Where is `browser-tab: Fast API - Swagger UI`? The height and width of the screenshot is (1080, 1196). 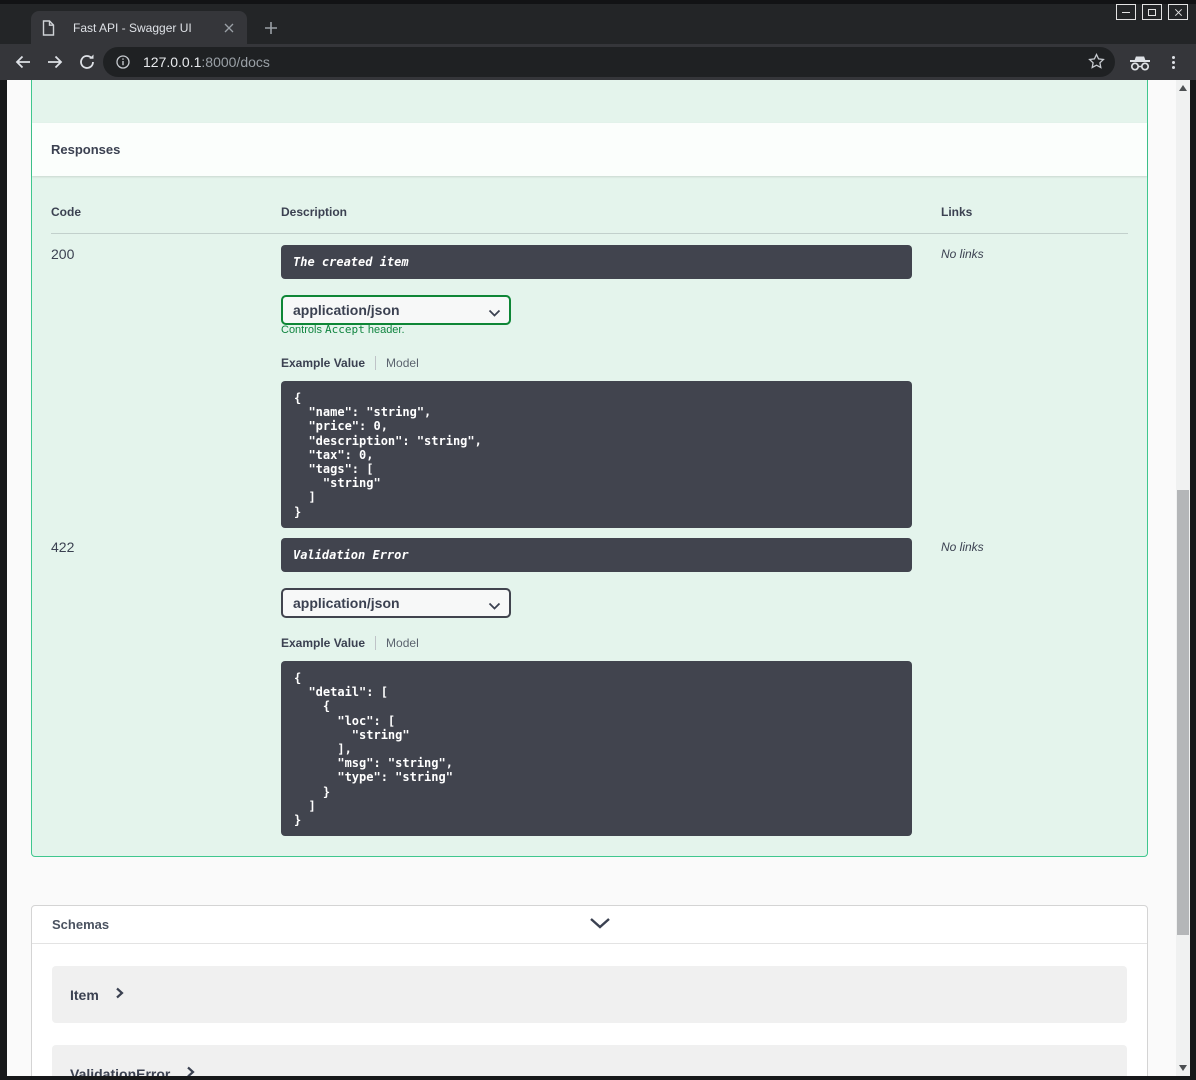 browser-tab: Fast API - Swagger UI is located at coordinates (139, 27).